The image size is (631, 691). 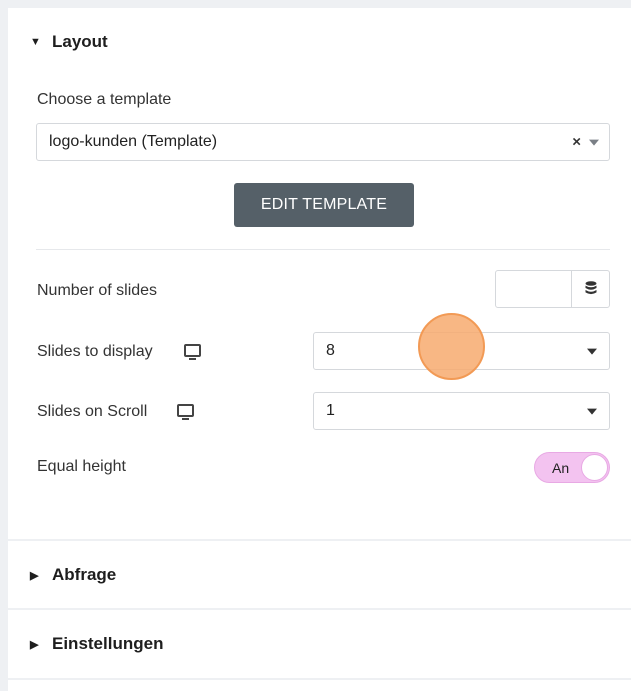 I want to click on database-icon, so click(x=591, y=288).